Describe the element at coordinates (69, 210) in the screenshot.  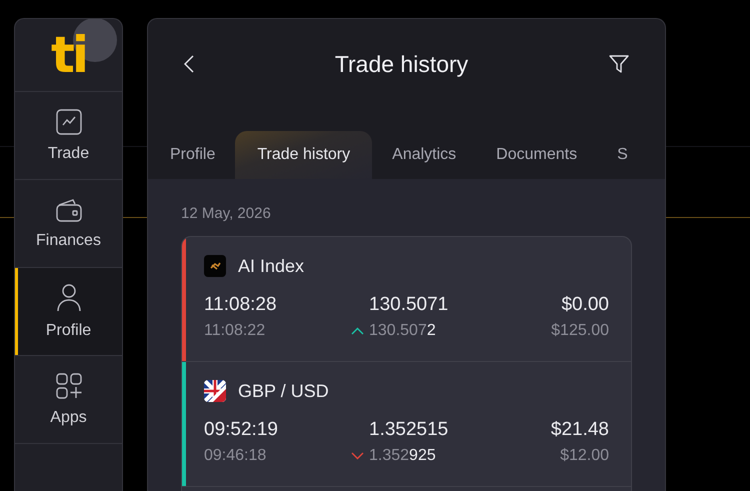
I see `wallet-icon` at that location.